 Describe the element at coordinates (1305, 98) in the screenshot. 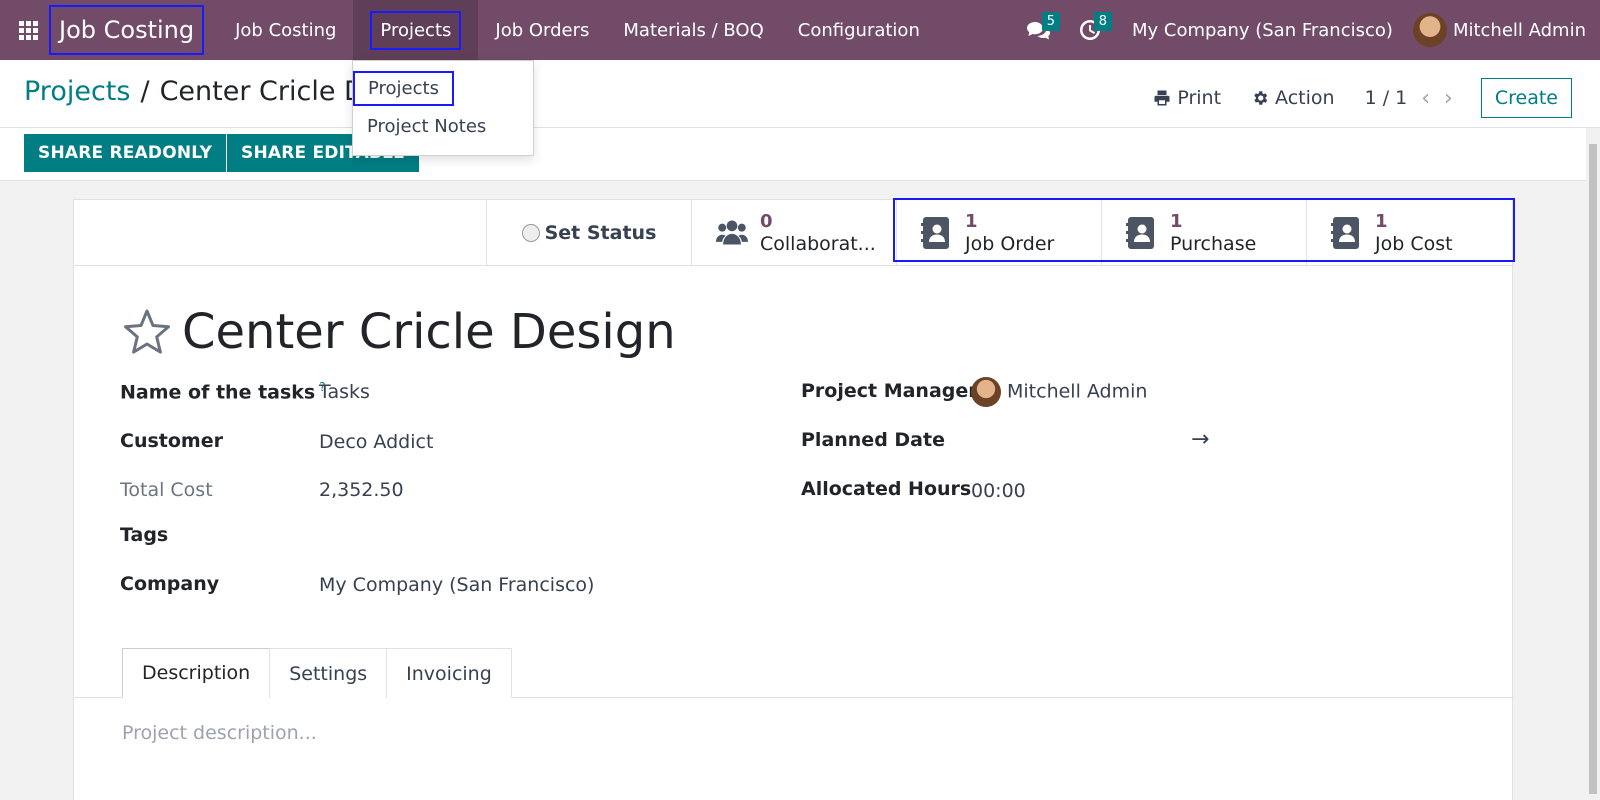

I see `action-label: Action` at that location.